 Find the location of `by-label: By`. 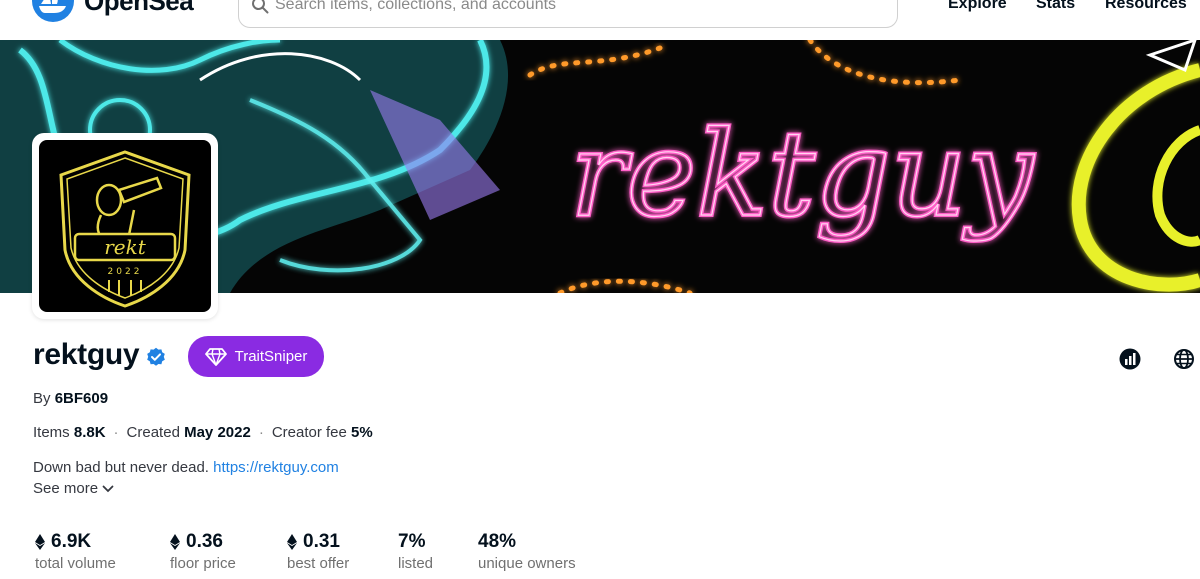

by-label: By is located at coordinates (42, 398).